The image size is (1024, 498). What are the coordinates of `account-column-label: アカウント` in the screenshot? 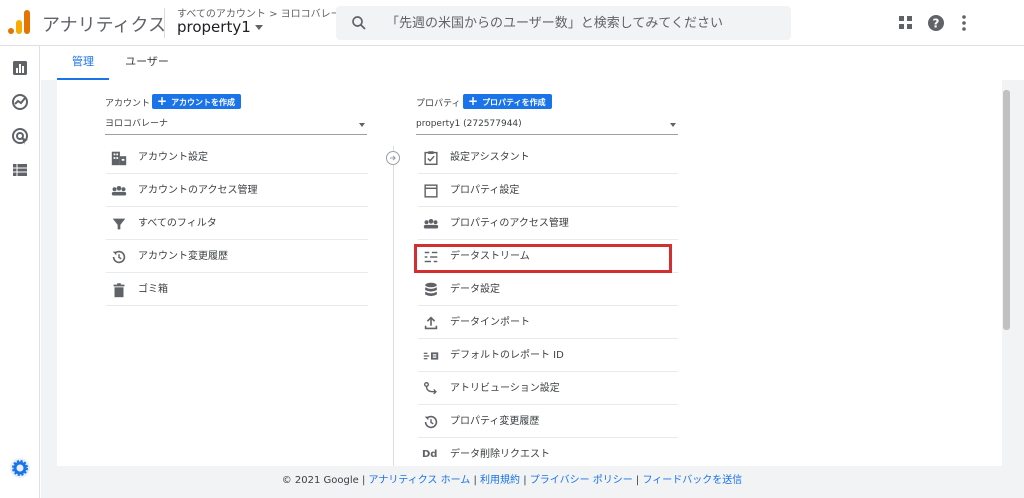 It's located at (128, 104).